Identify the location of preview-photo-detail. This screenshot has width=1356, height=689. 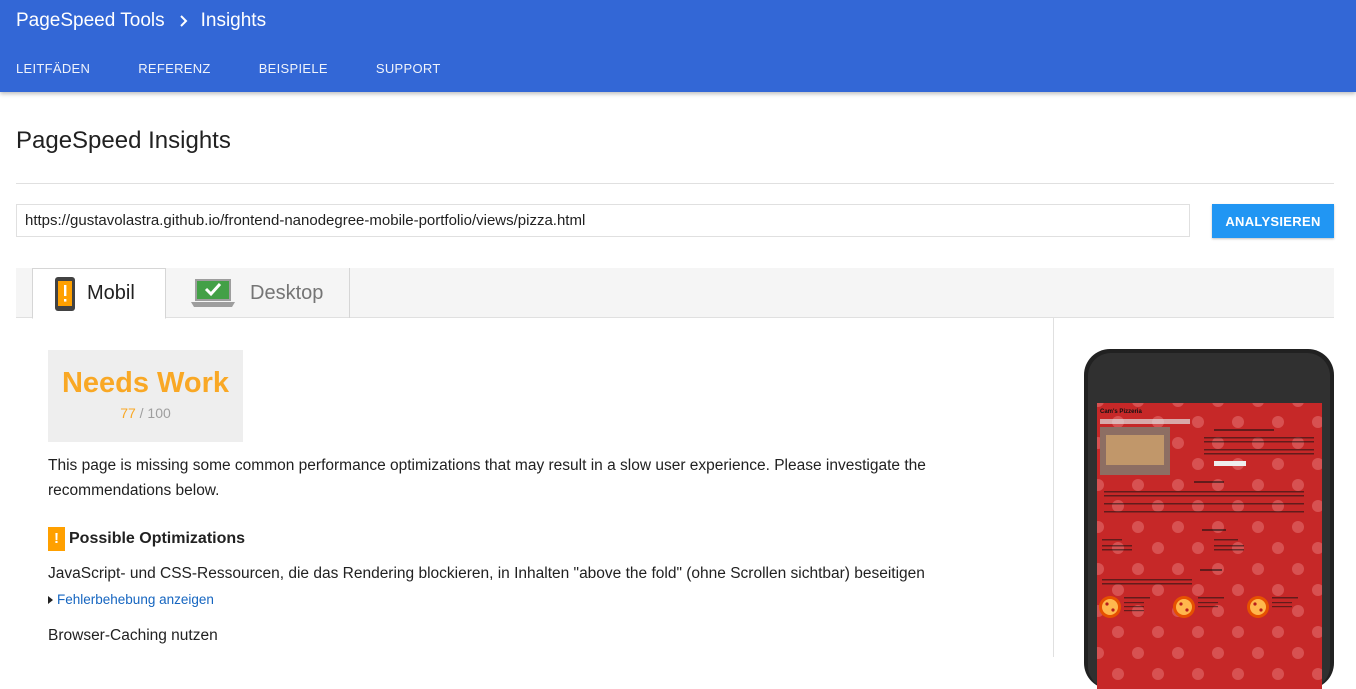
(1135, 450).